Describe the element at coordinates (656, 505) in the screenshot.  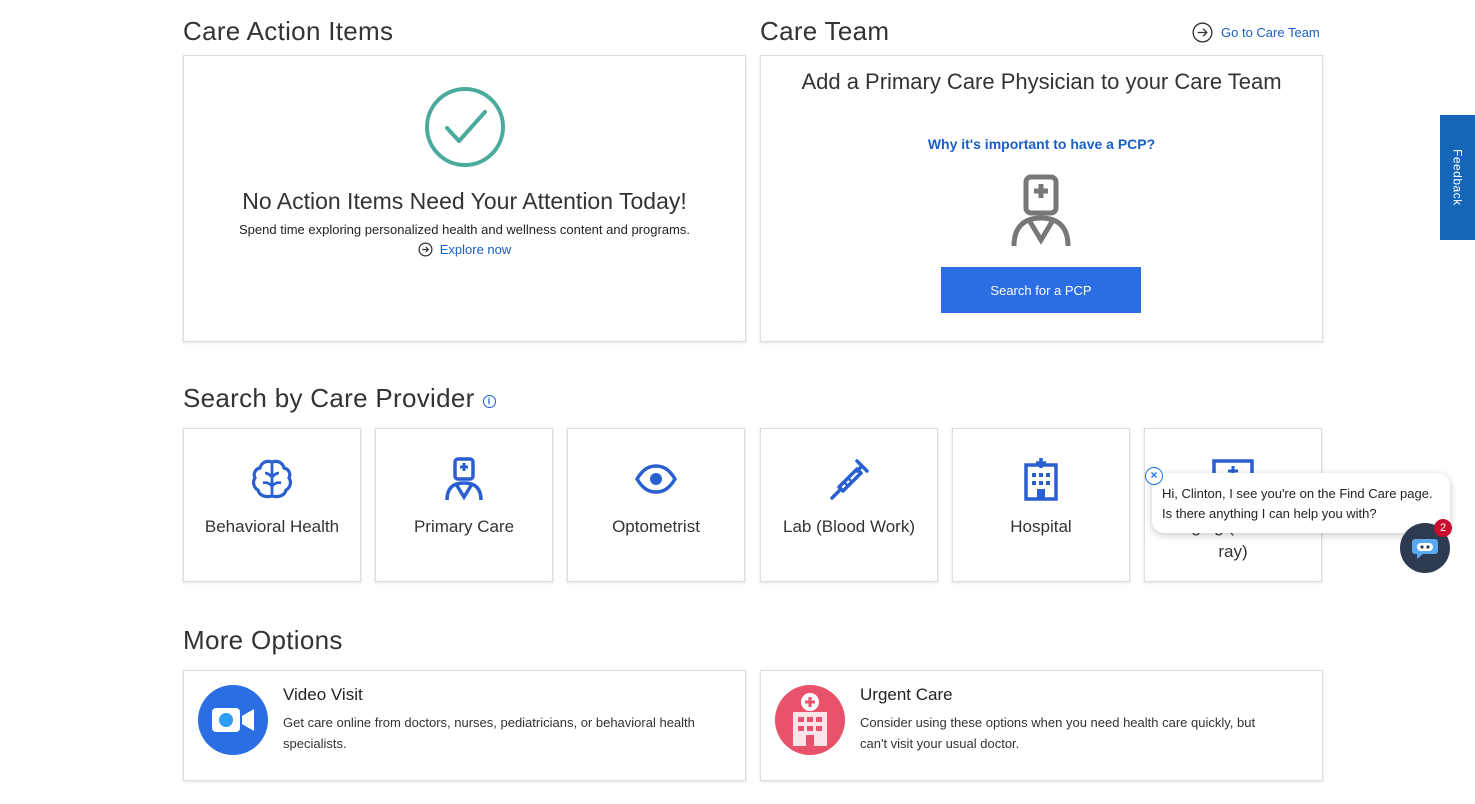
I see `tile-optometrist: Optometrist` at that location.